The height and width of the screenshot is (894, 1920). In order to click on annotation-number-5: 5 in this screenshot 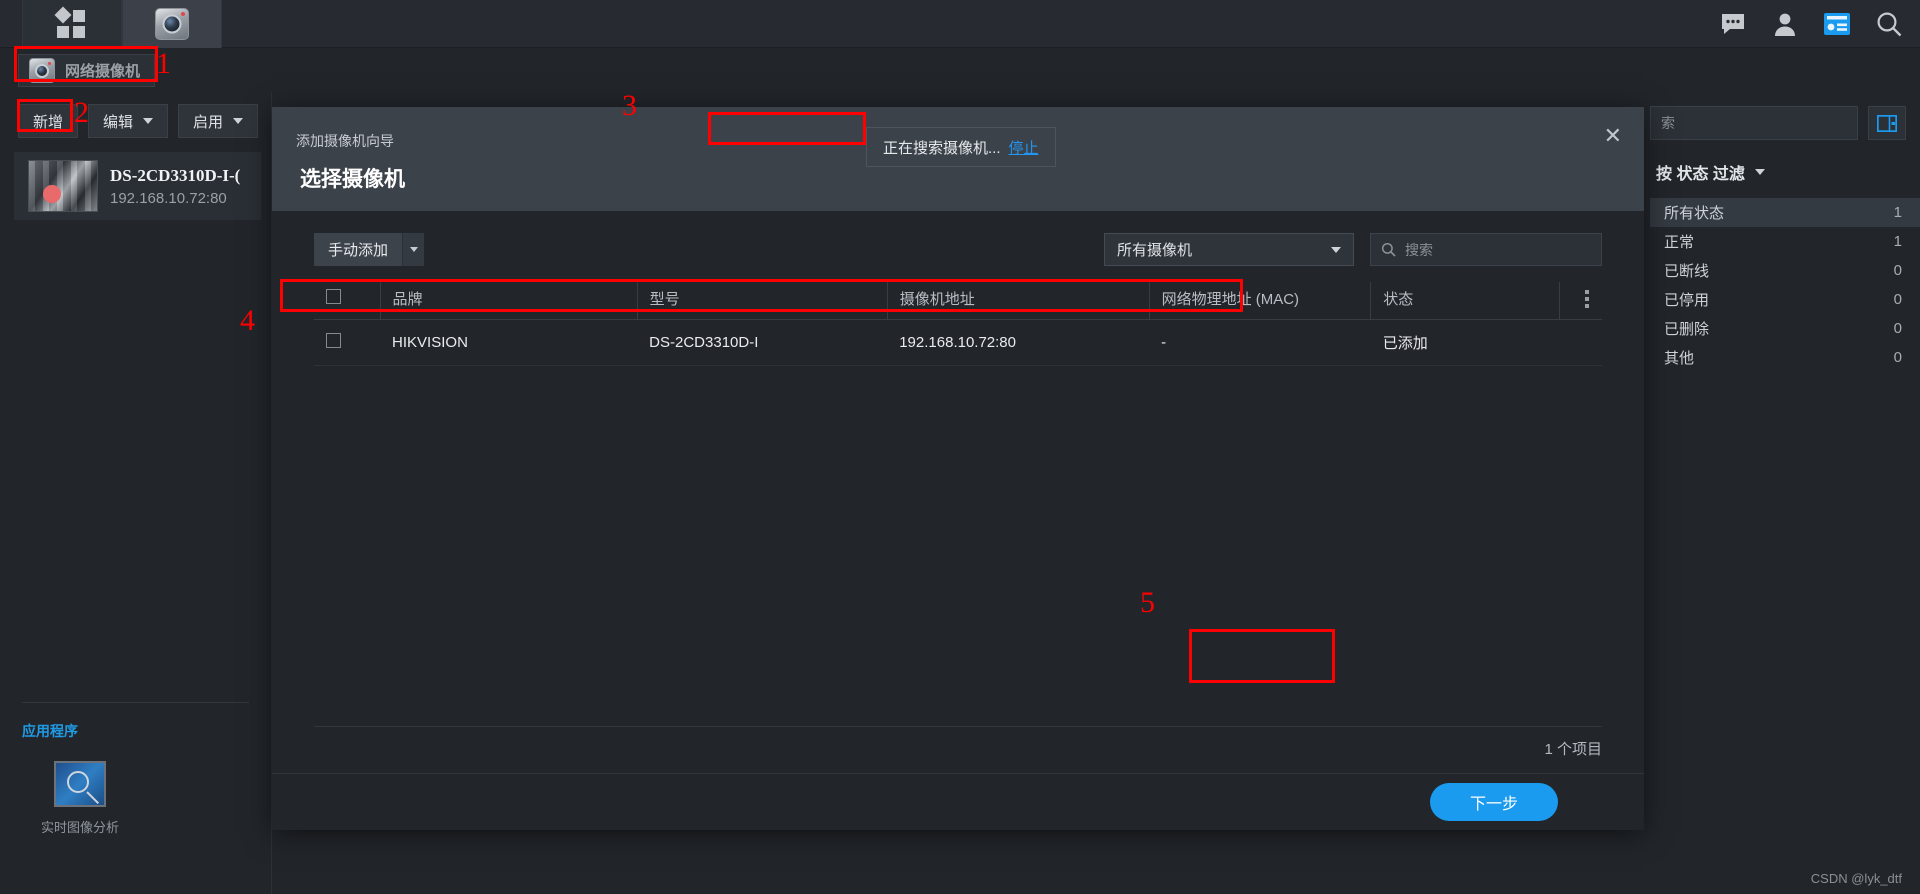, I will do `click(1147, 602)`.